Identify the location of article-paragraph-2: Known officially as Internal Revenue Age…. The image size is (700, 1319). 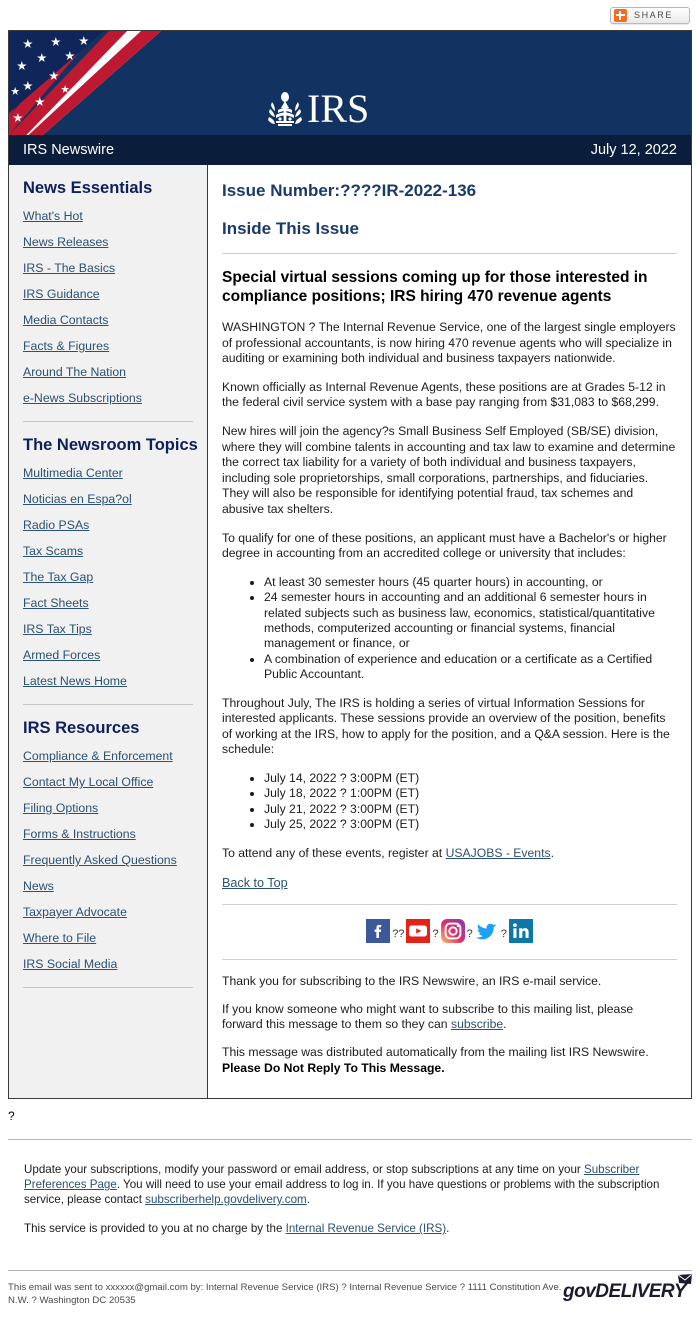
(444, 394).